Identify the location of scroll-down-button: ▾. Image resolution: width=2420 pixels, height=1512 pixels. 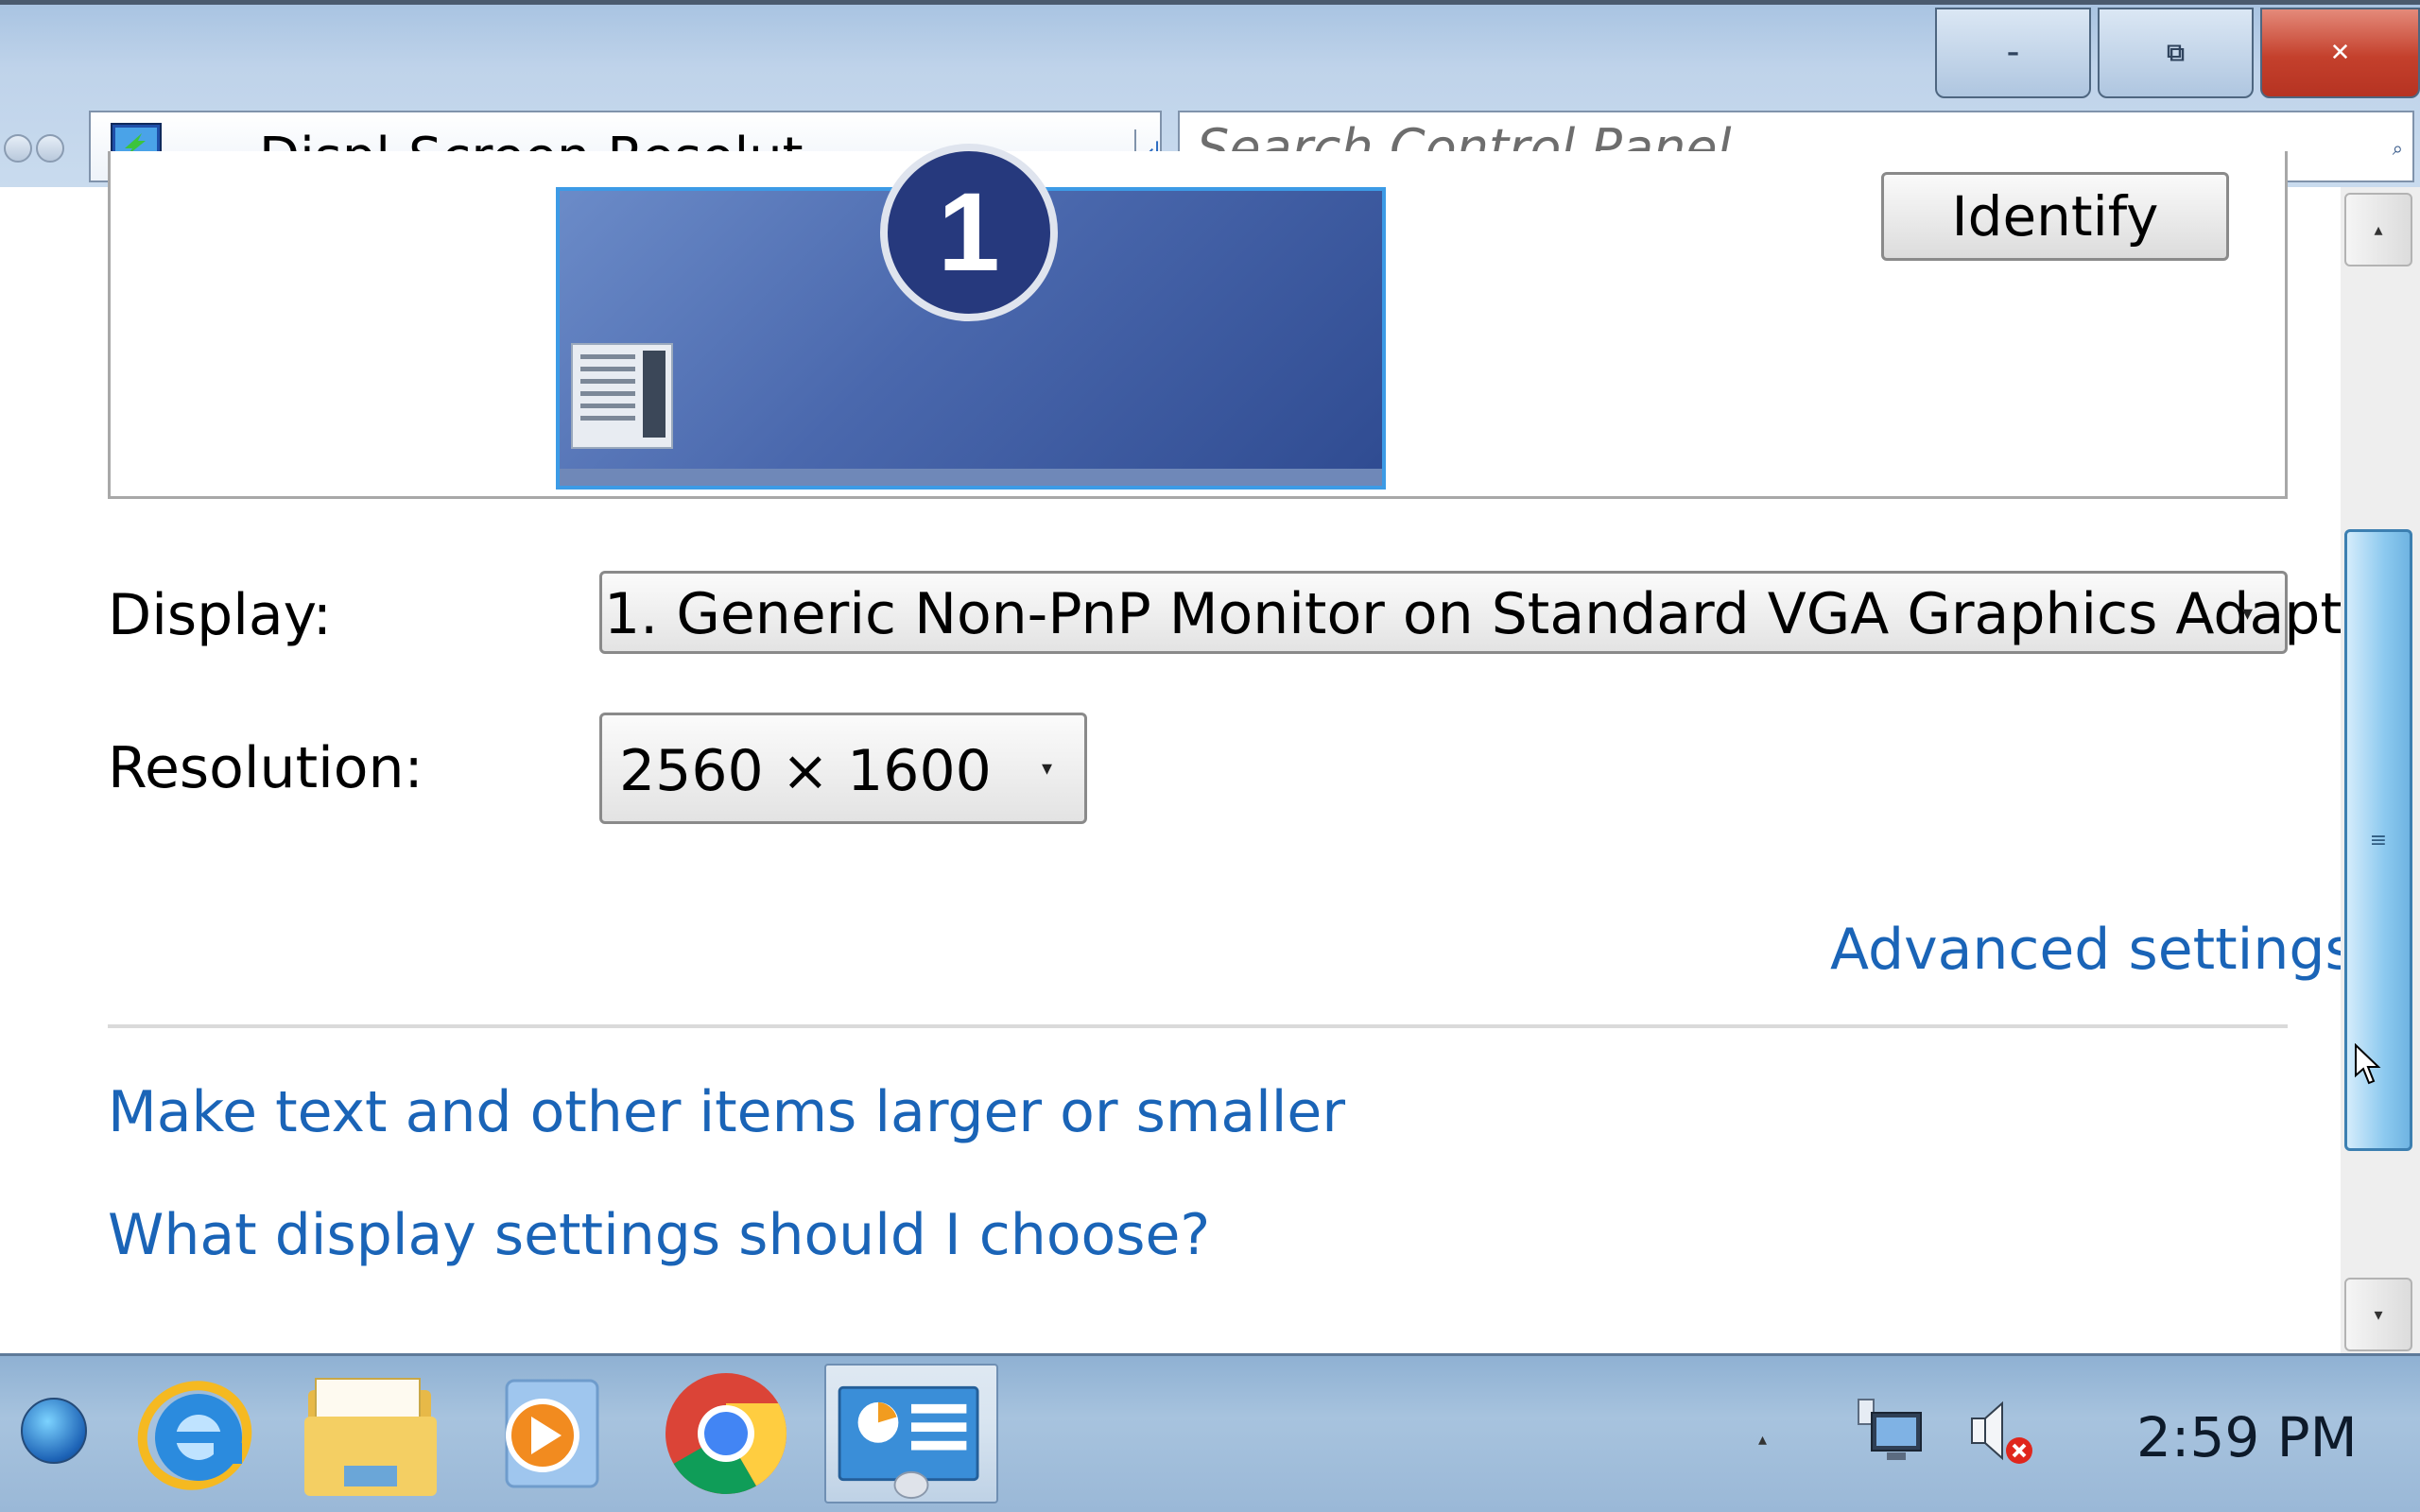
(2378, 1314).